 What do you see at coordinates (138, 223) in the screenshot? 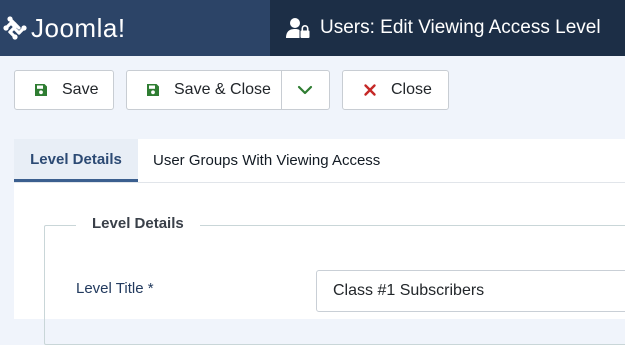
I see `fieldset-legend: Level Details` at bounding box center [138, 223].